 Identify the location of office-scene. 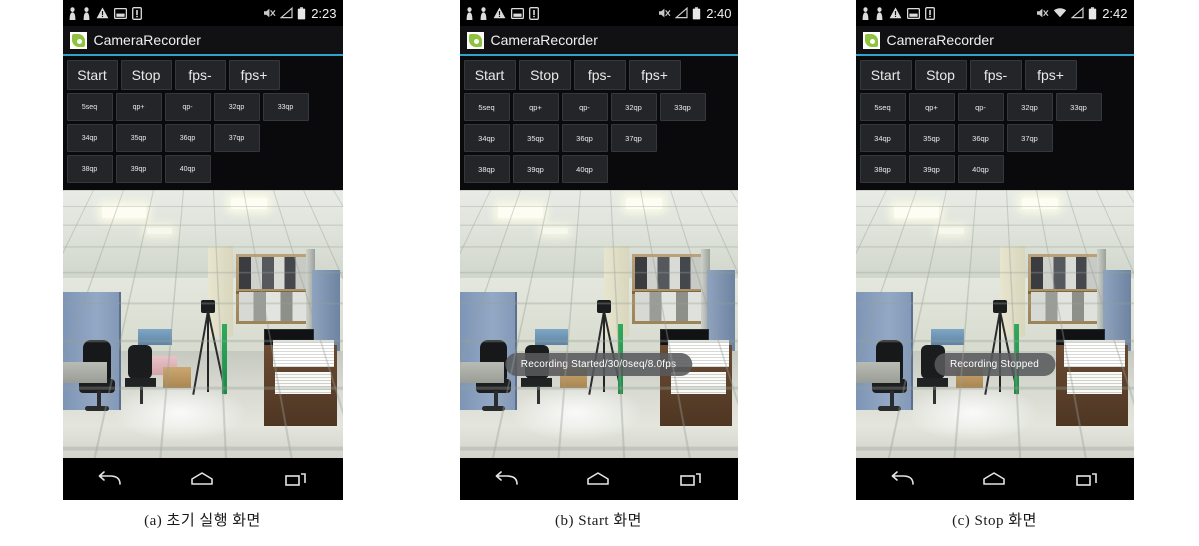
(598, 324).